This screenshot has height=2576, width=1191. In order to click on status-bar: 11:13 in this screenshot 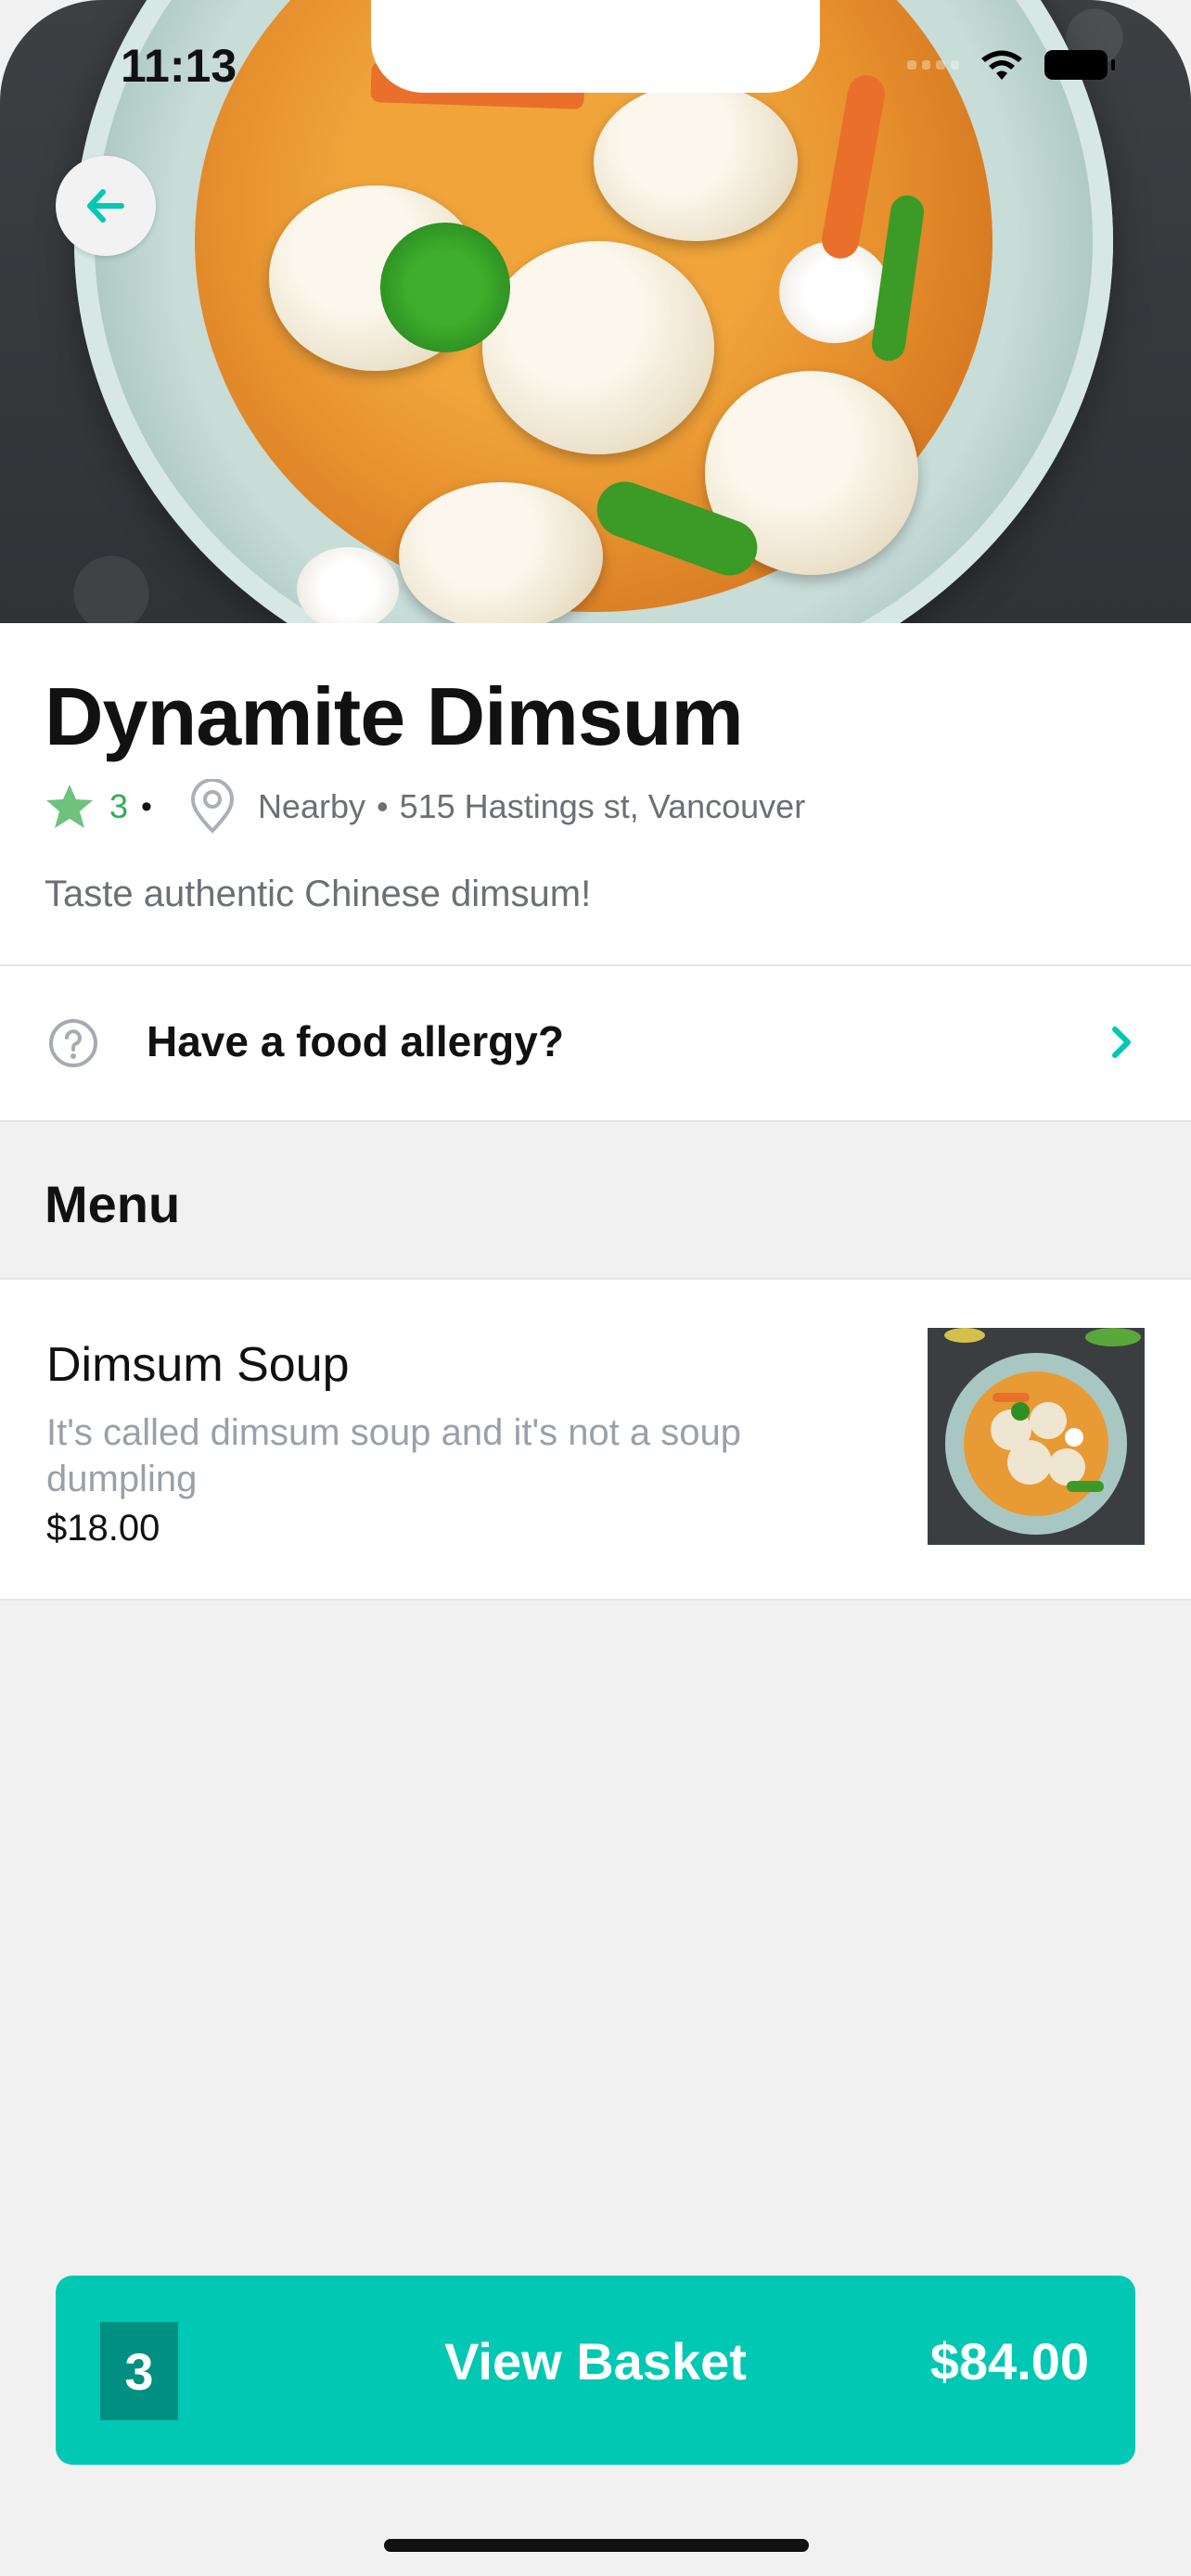, I will do `click(595, 51)`.